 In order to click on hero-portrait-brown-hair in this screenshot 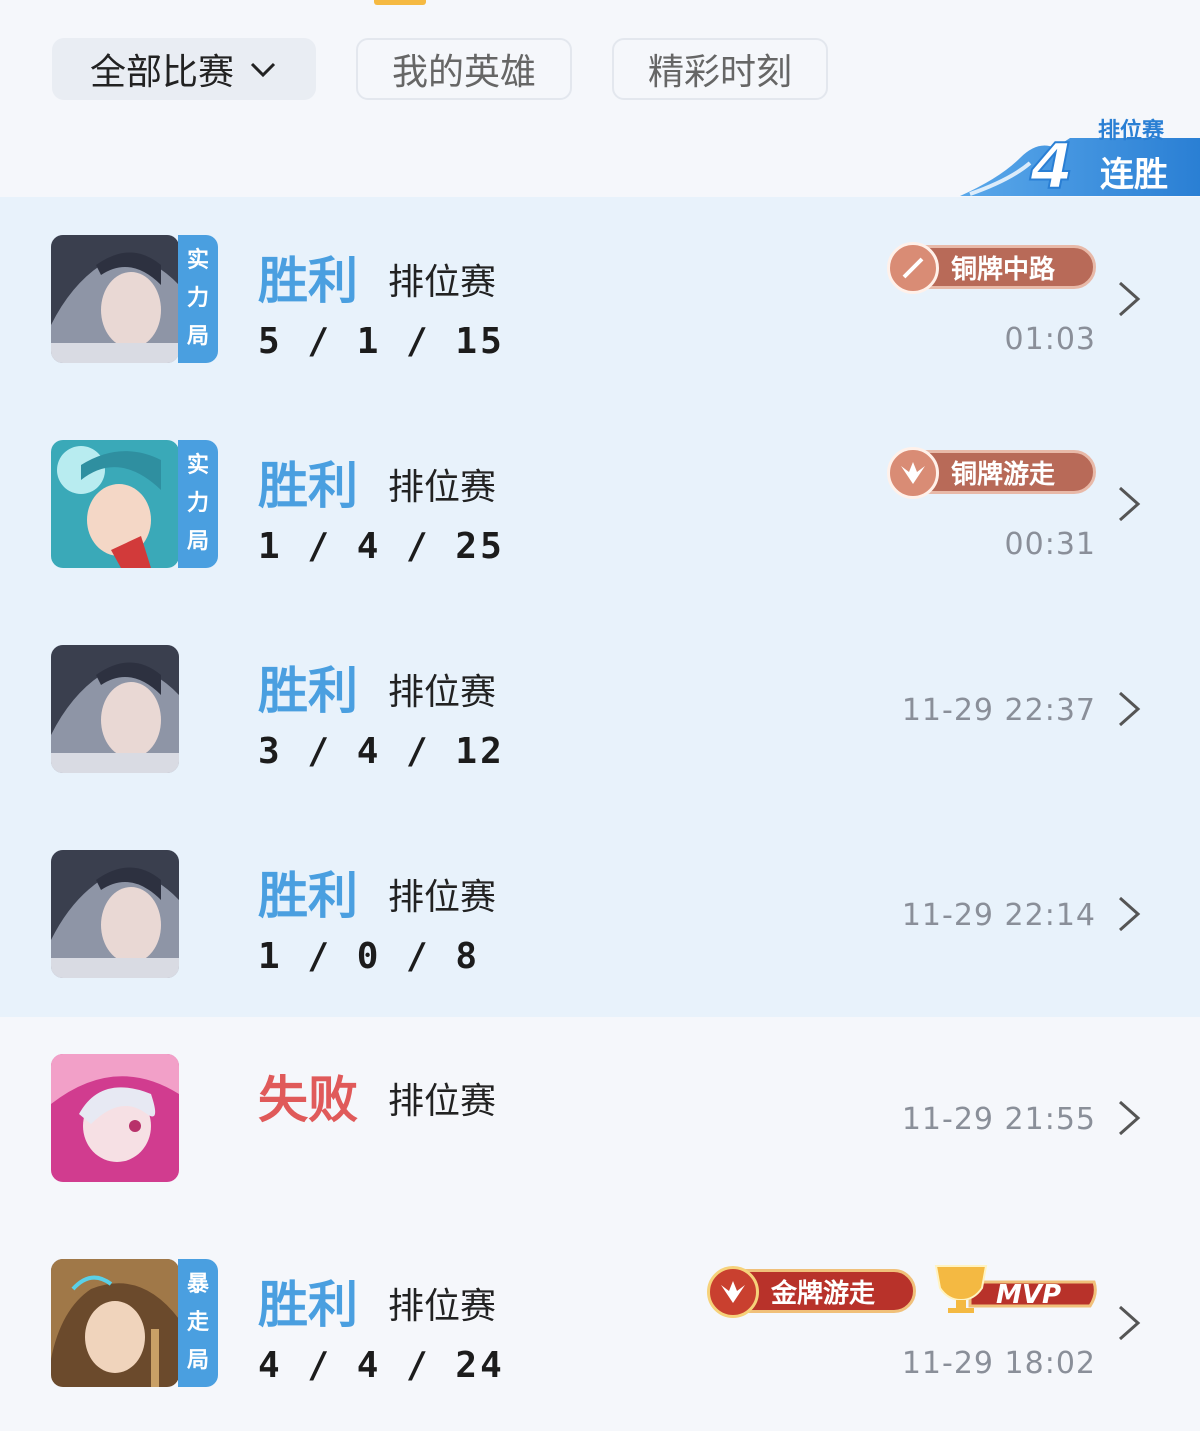, I will do `click(115, 1323)`.